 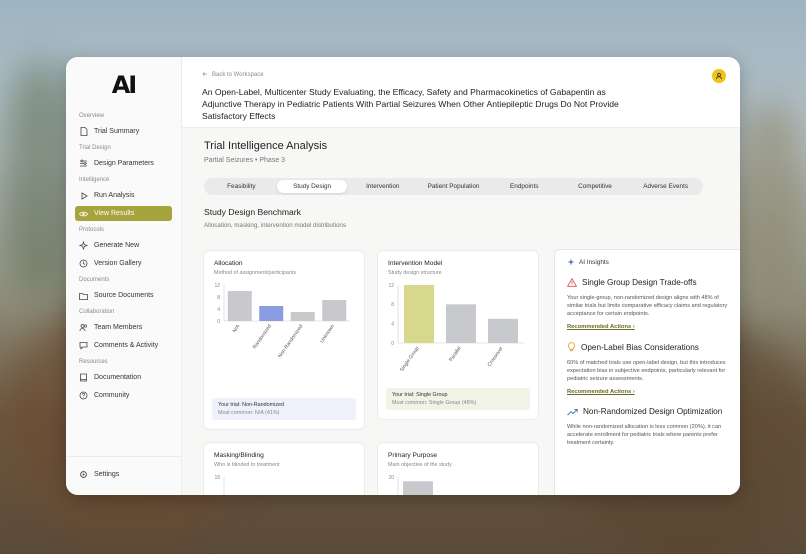 What do you see at coordinates (247, 465) in the screenshot?
I see `masking-subtitle: Who is blinded to treatment` at bounding box center [247, 465].